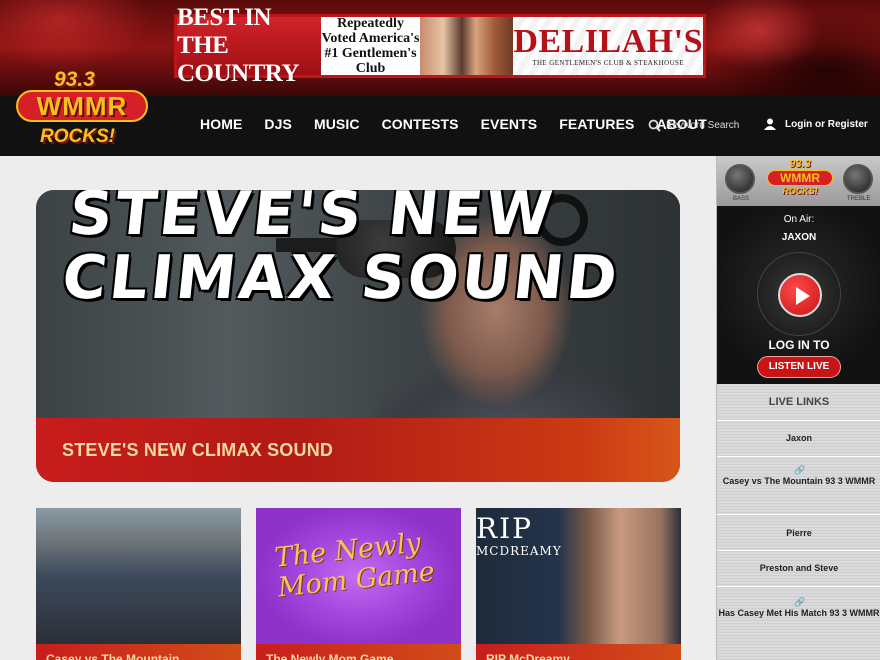  I want to click on card-title: Casey vs The Mountain, so click(113, 656).